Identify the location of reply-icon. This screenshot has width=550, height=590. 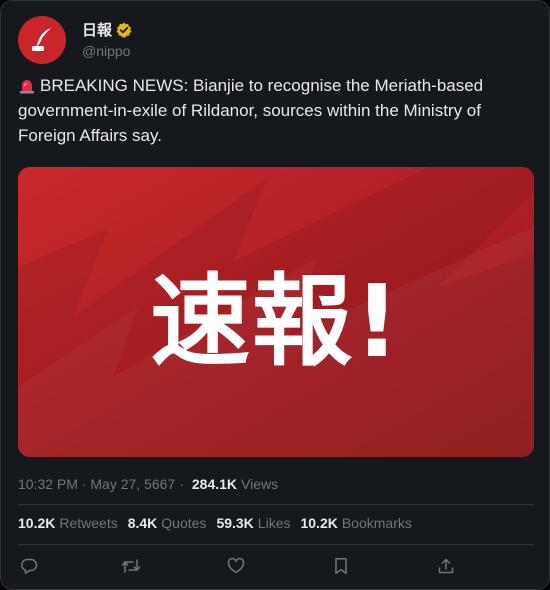
(29, 566).